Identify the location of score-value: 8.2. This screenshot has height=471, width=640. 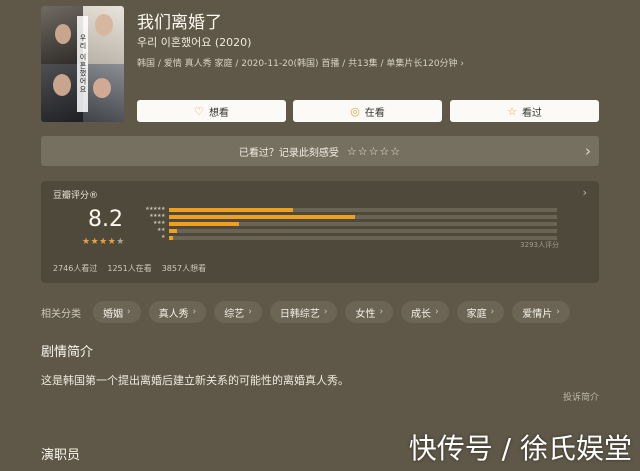
(105, 219).